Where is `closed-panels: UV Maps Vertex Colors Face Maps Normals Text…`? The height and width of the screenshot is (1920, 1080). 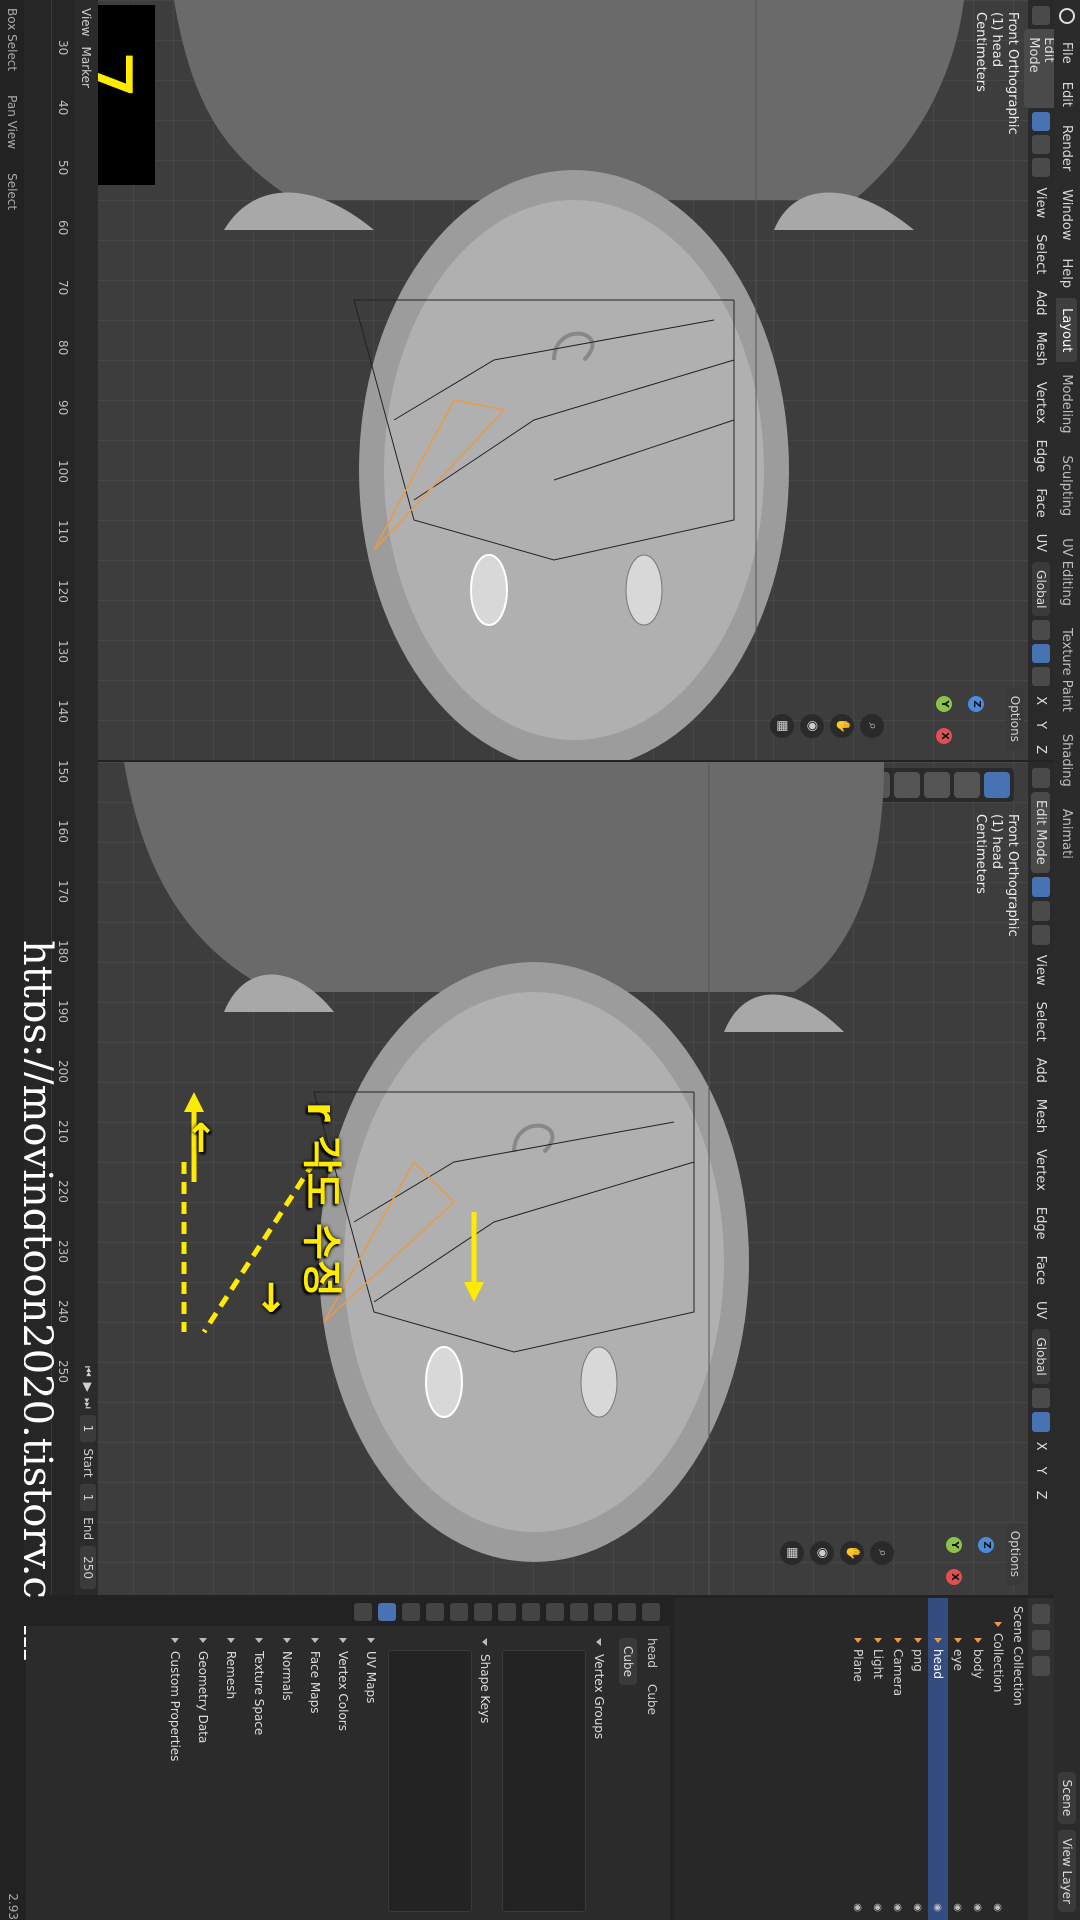 closed-panels: UV Maps Vertex Colors Face Maps Normals Text… is located at coordinates (273, 1775).